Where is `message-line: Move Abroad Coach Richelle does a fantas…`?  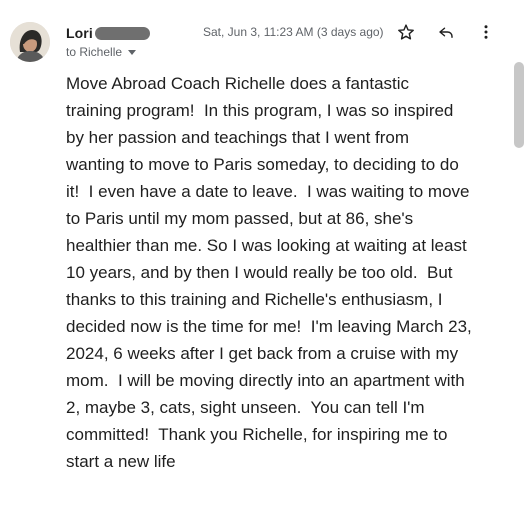
message-line: Move Abroad Coach Richelle does a fantas… is located at coordinates (238, 83).